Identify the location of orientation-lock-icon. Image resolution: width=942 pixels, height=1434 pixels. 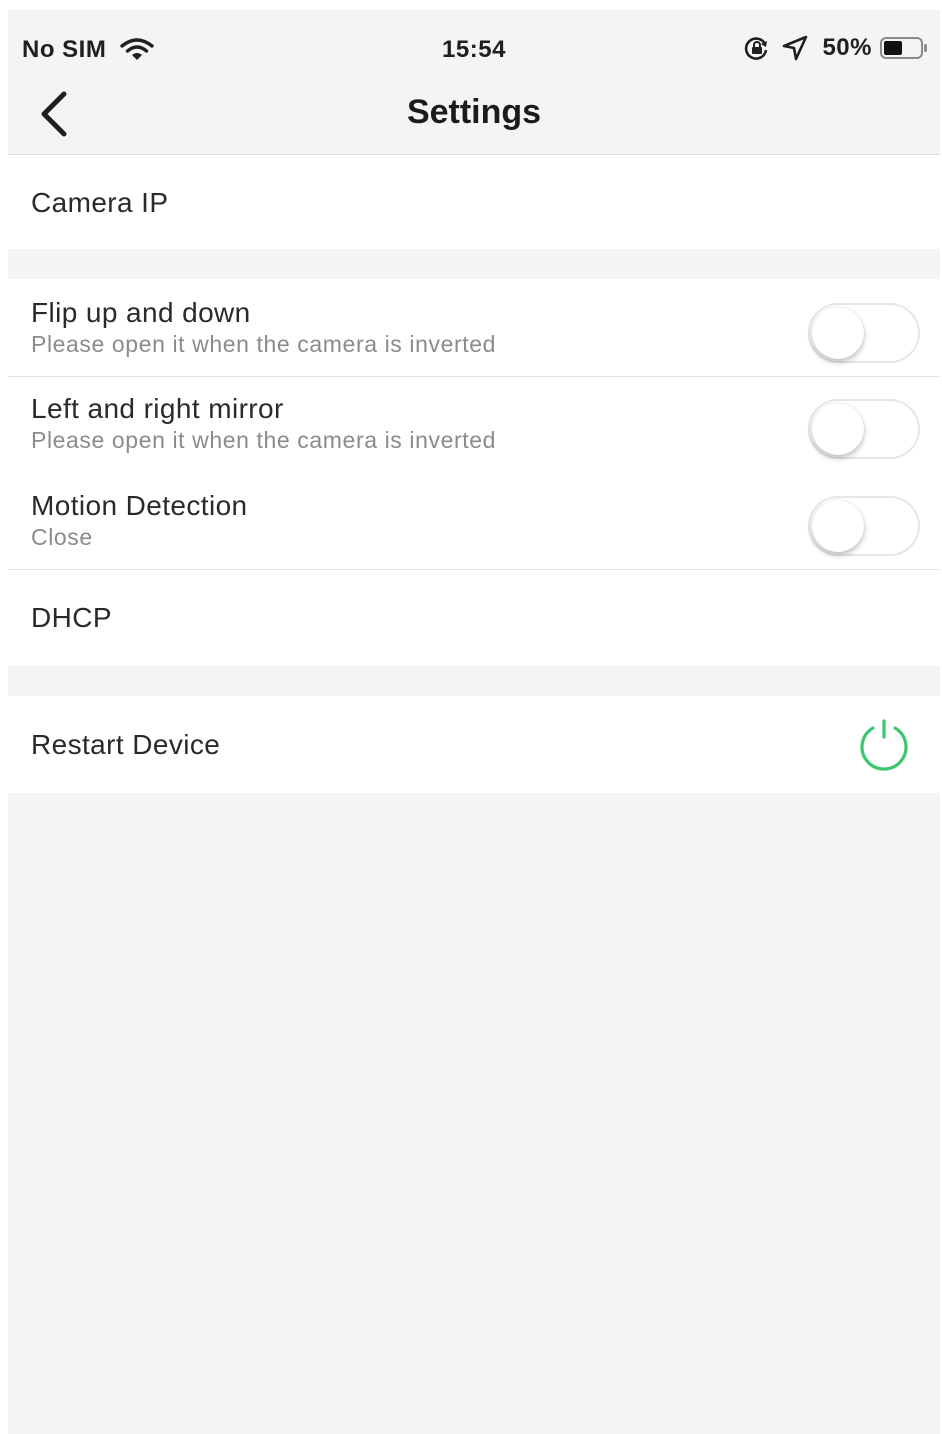
(757, 48).